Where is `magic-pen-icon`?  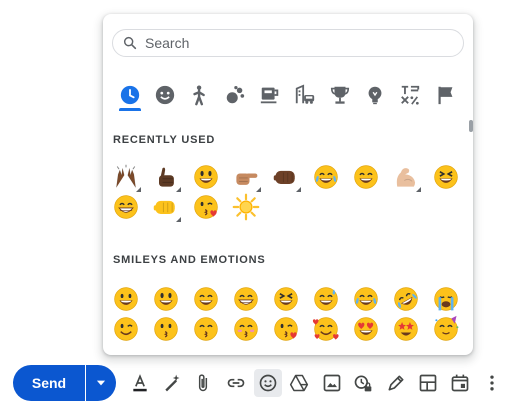
magic-pen-icon is located at coordinates (172, 383).